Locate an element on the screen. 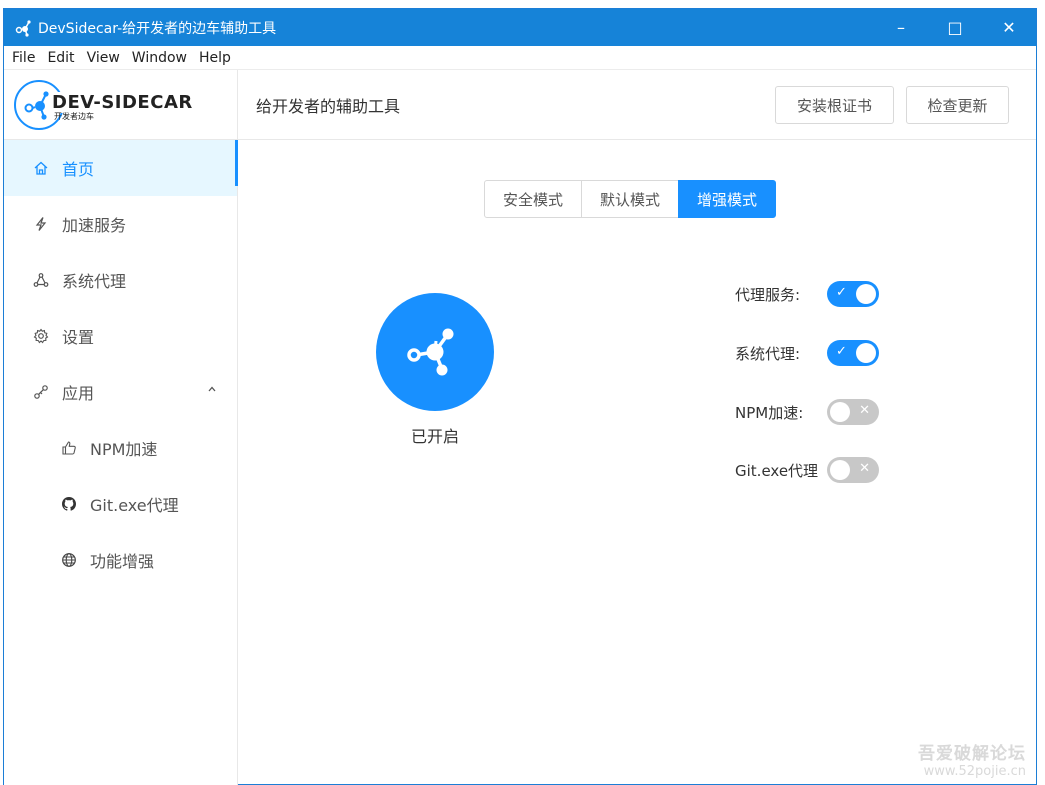  sidebar-item-enhance: 功能增强 is located at coordinates (120, 560).